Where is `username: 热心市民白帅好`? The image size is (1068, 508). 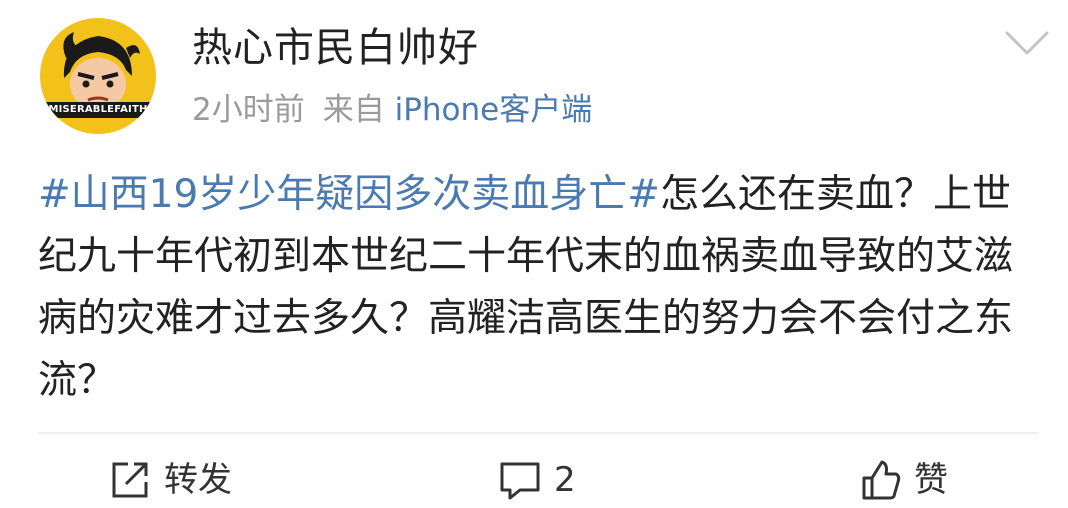
username: 热心市民白帅好 is located at coordinates (335, 48).